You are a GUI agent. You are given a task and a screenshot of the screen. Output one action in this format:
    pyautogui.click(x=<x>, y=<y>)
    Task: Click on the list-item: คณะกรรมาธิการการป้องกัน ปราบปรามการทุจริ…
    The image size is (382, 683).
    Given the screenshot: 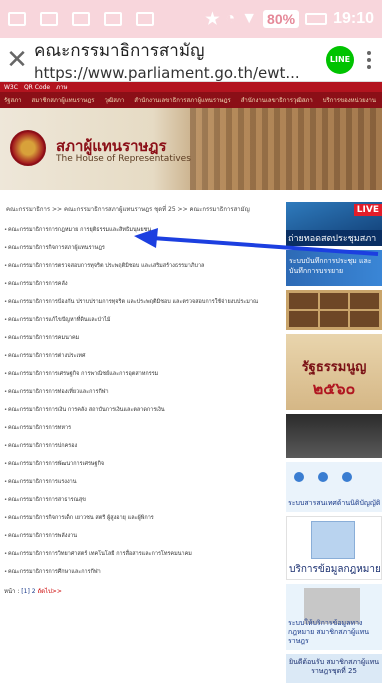 What is the action you would take?
    pyautogui.click(x=142, y=302)
    